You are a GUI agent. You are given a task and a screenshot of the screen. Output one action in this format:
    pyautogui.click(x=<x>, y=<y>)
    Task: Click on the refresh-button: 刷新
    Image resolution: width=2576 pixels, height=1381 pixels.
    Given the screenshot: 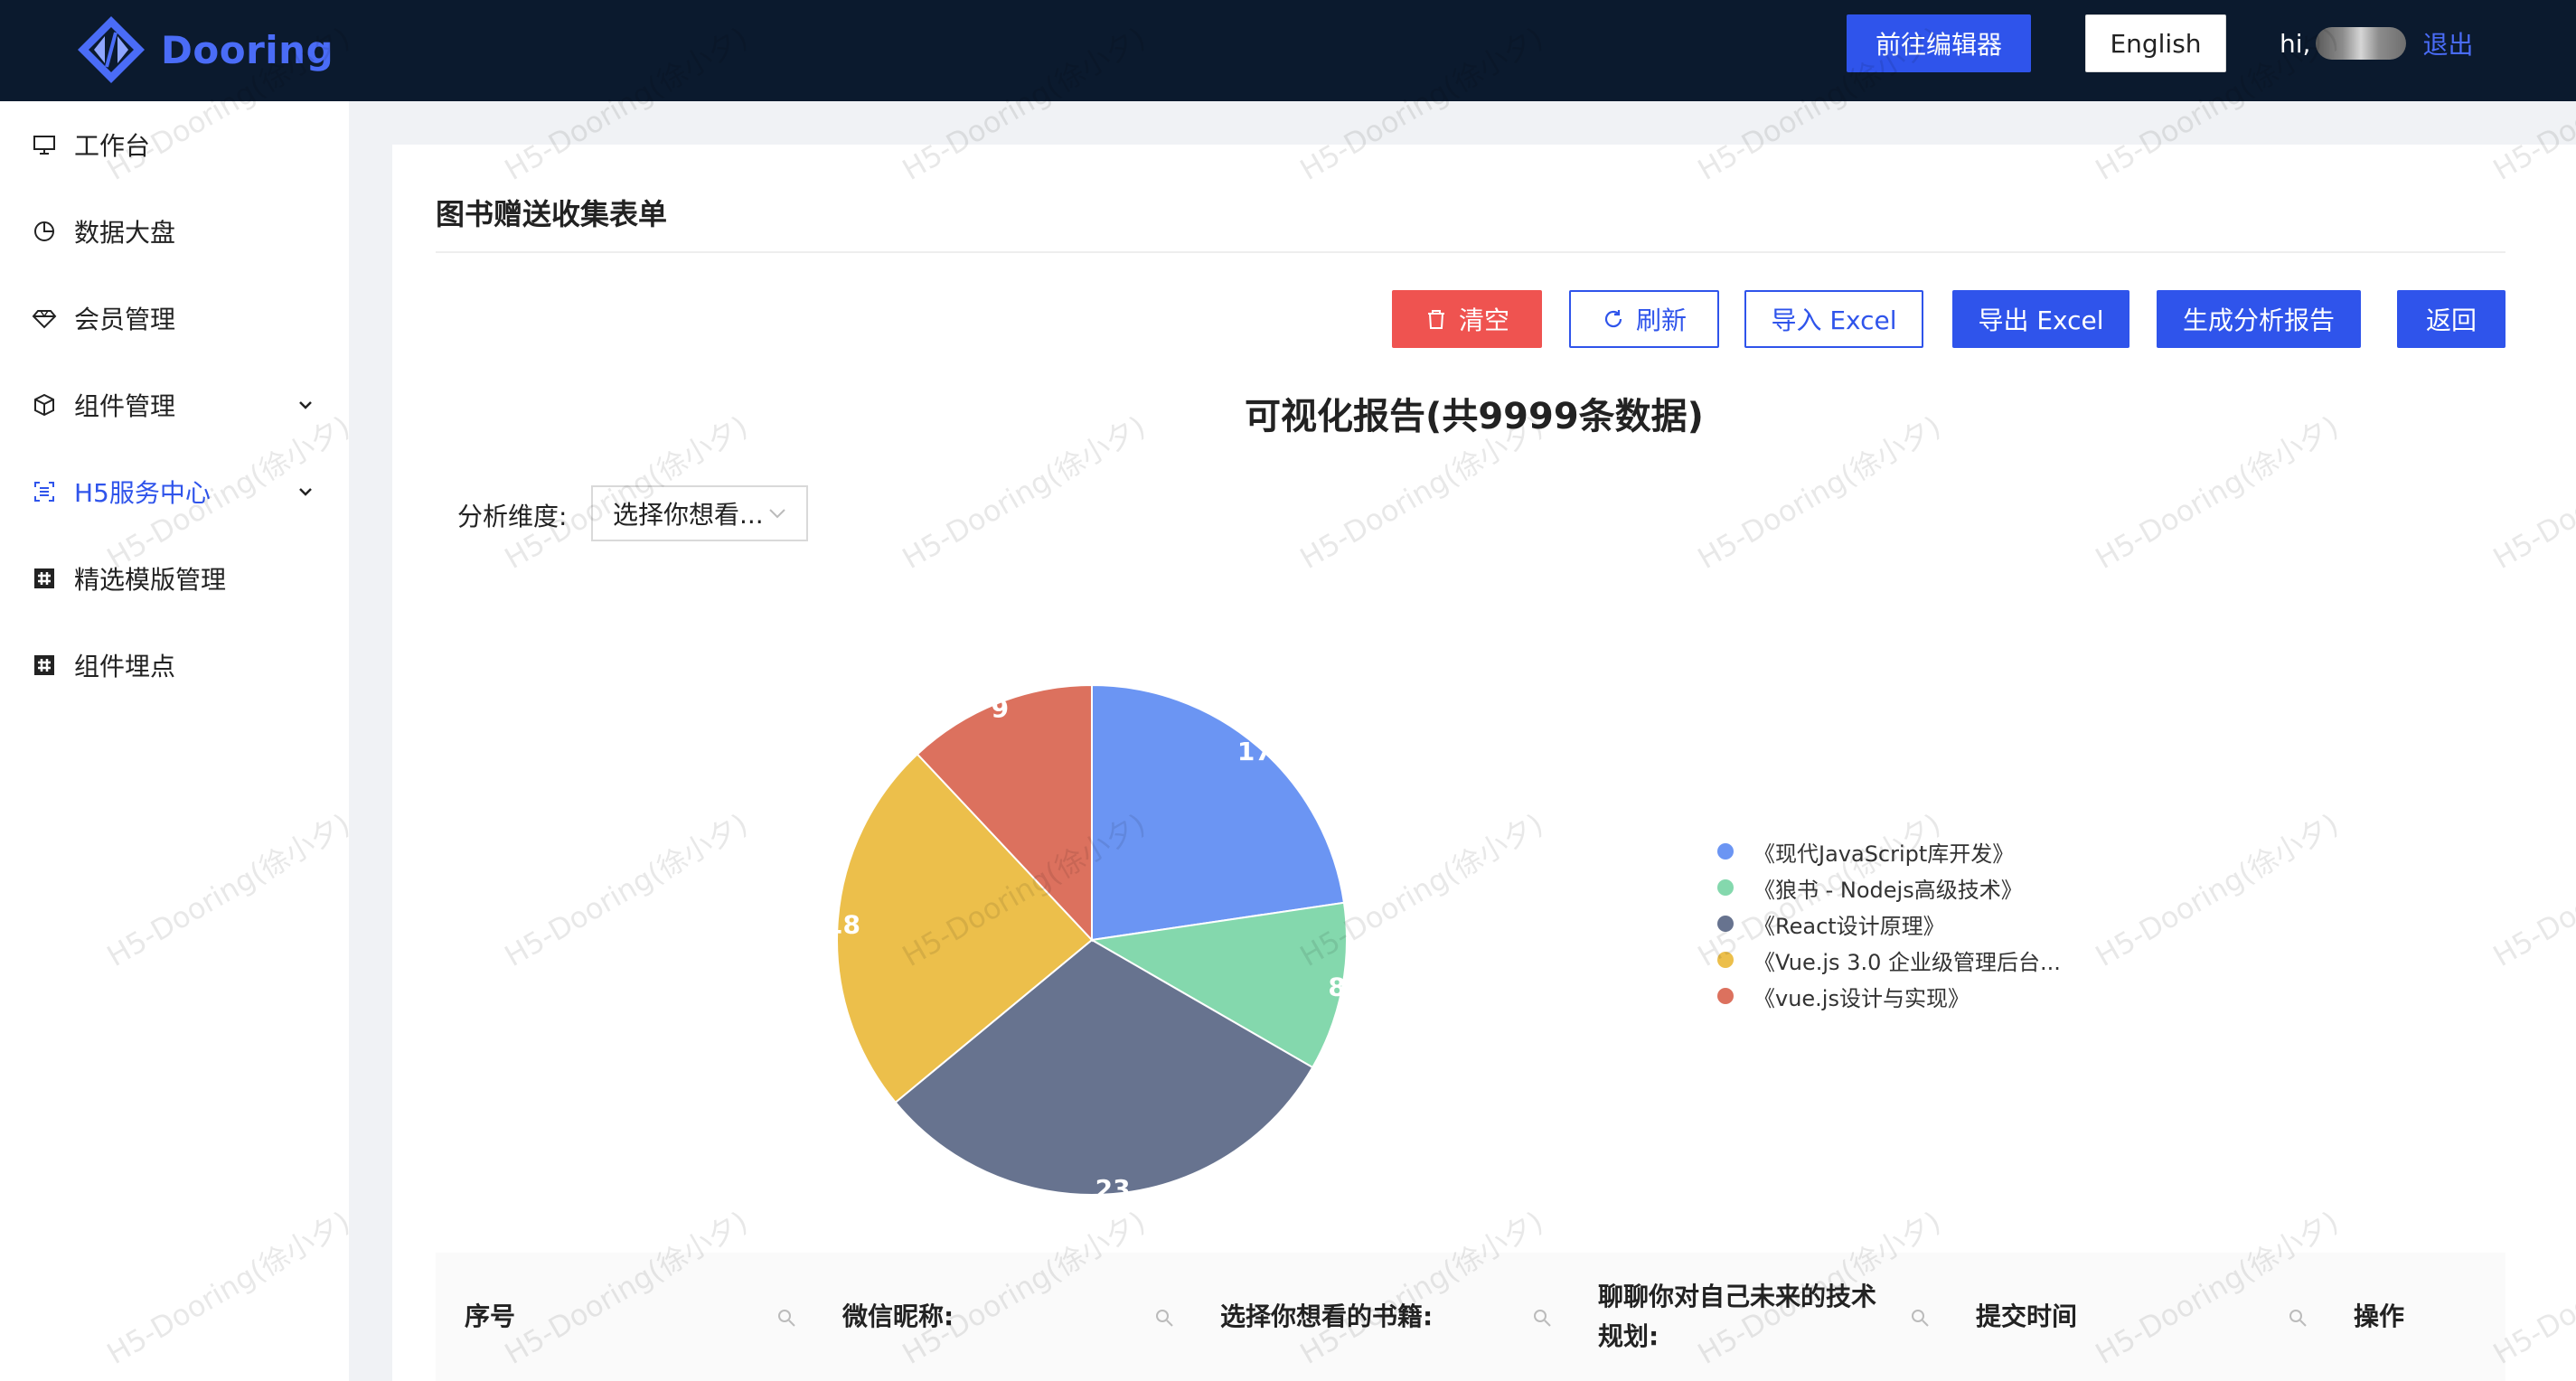 What is the action you would take?
    pyautogui.click(x=1644, y=319)
    